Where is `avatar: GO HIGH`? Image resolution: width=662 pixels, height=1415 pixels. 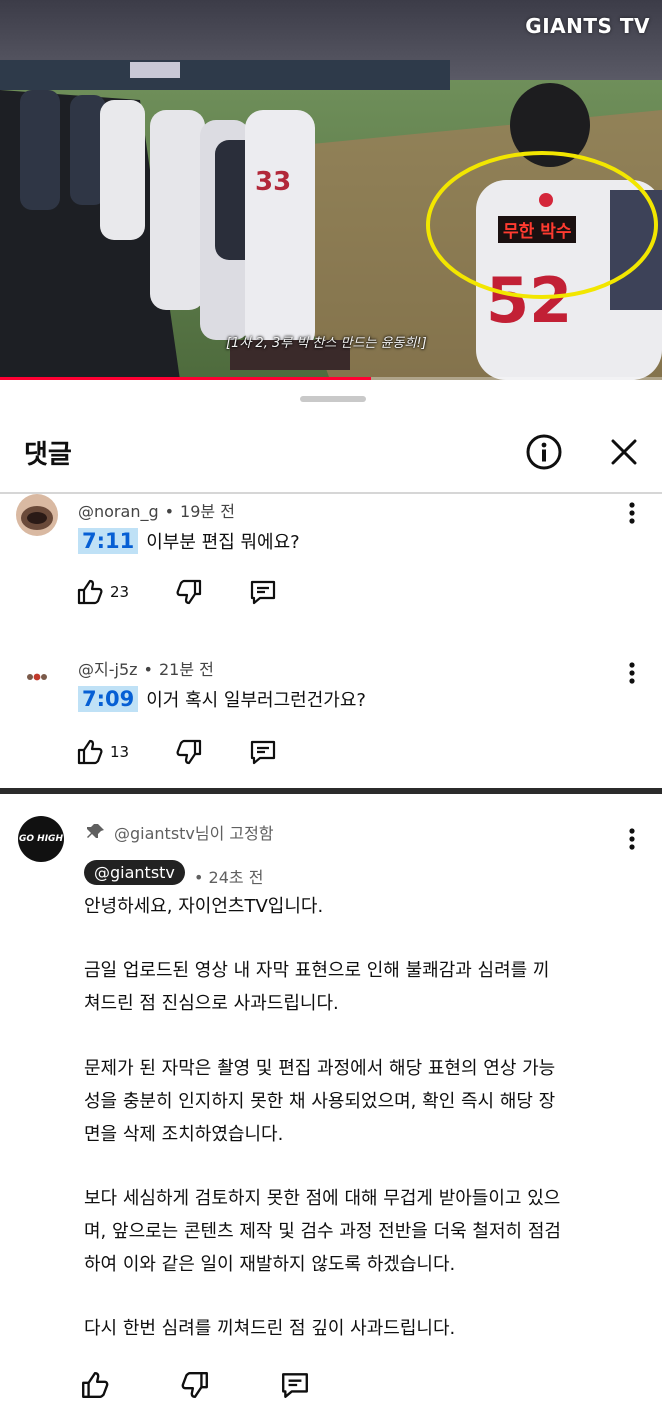
avatar: GO HIGH is located at coordinates (41, 839).